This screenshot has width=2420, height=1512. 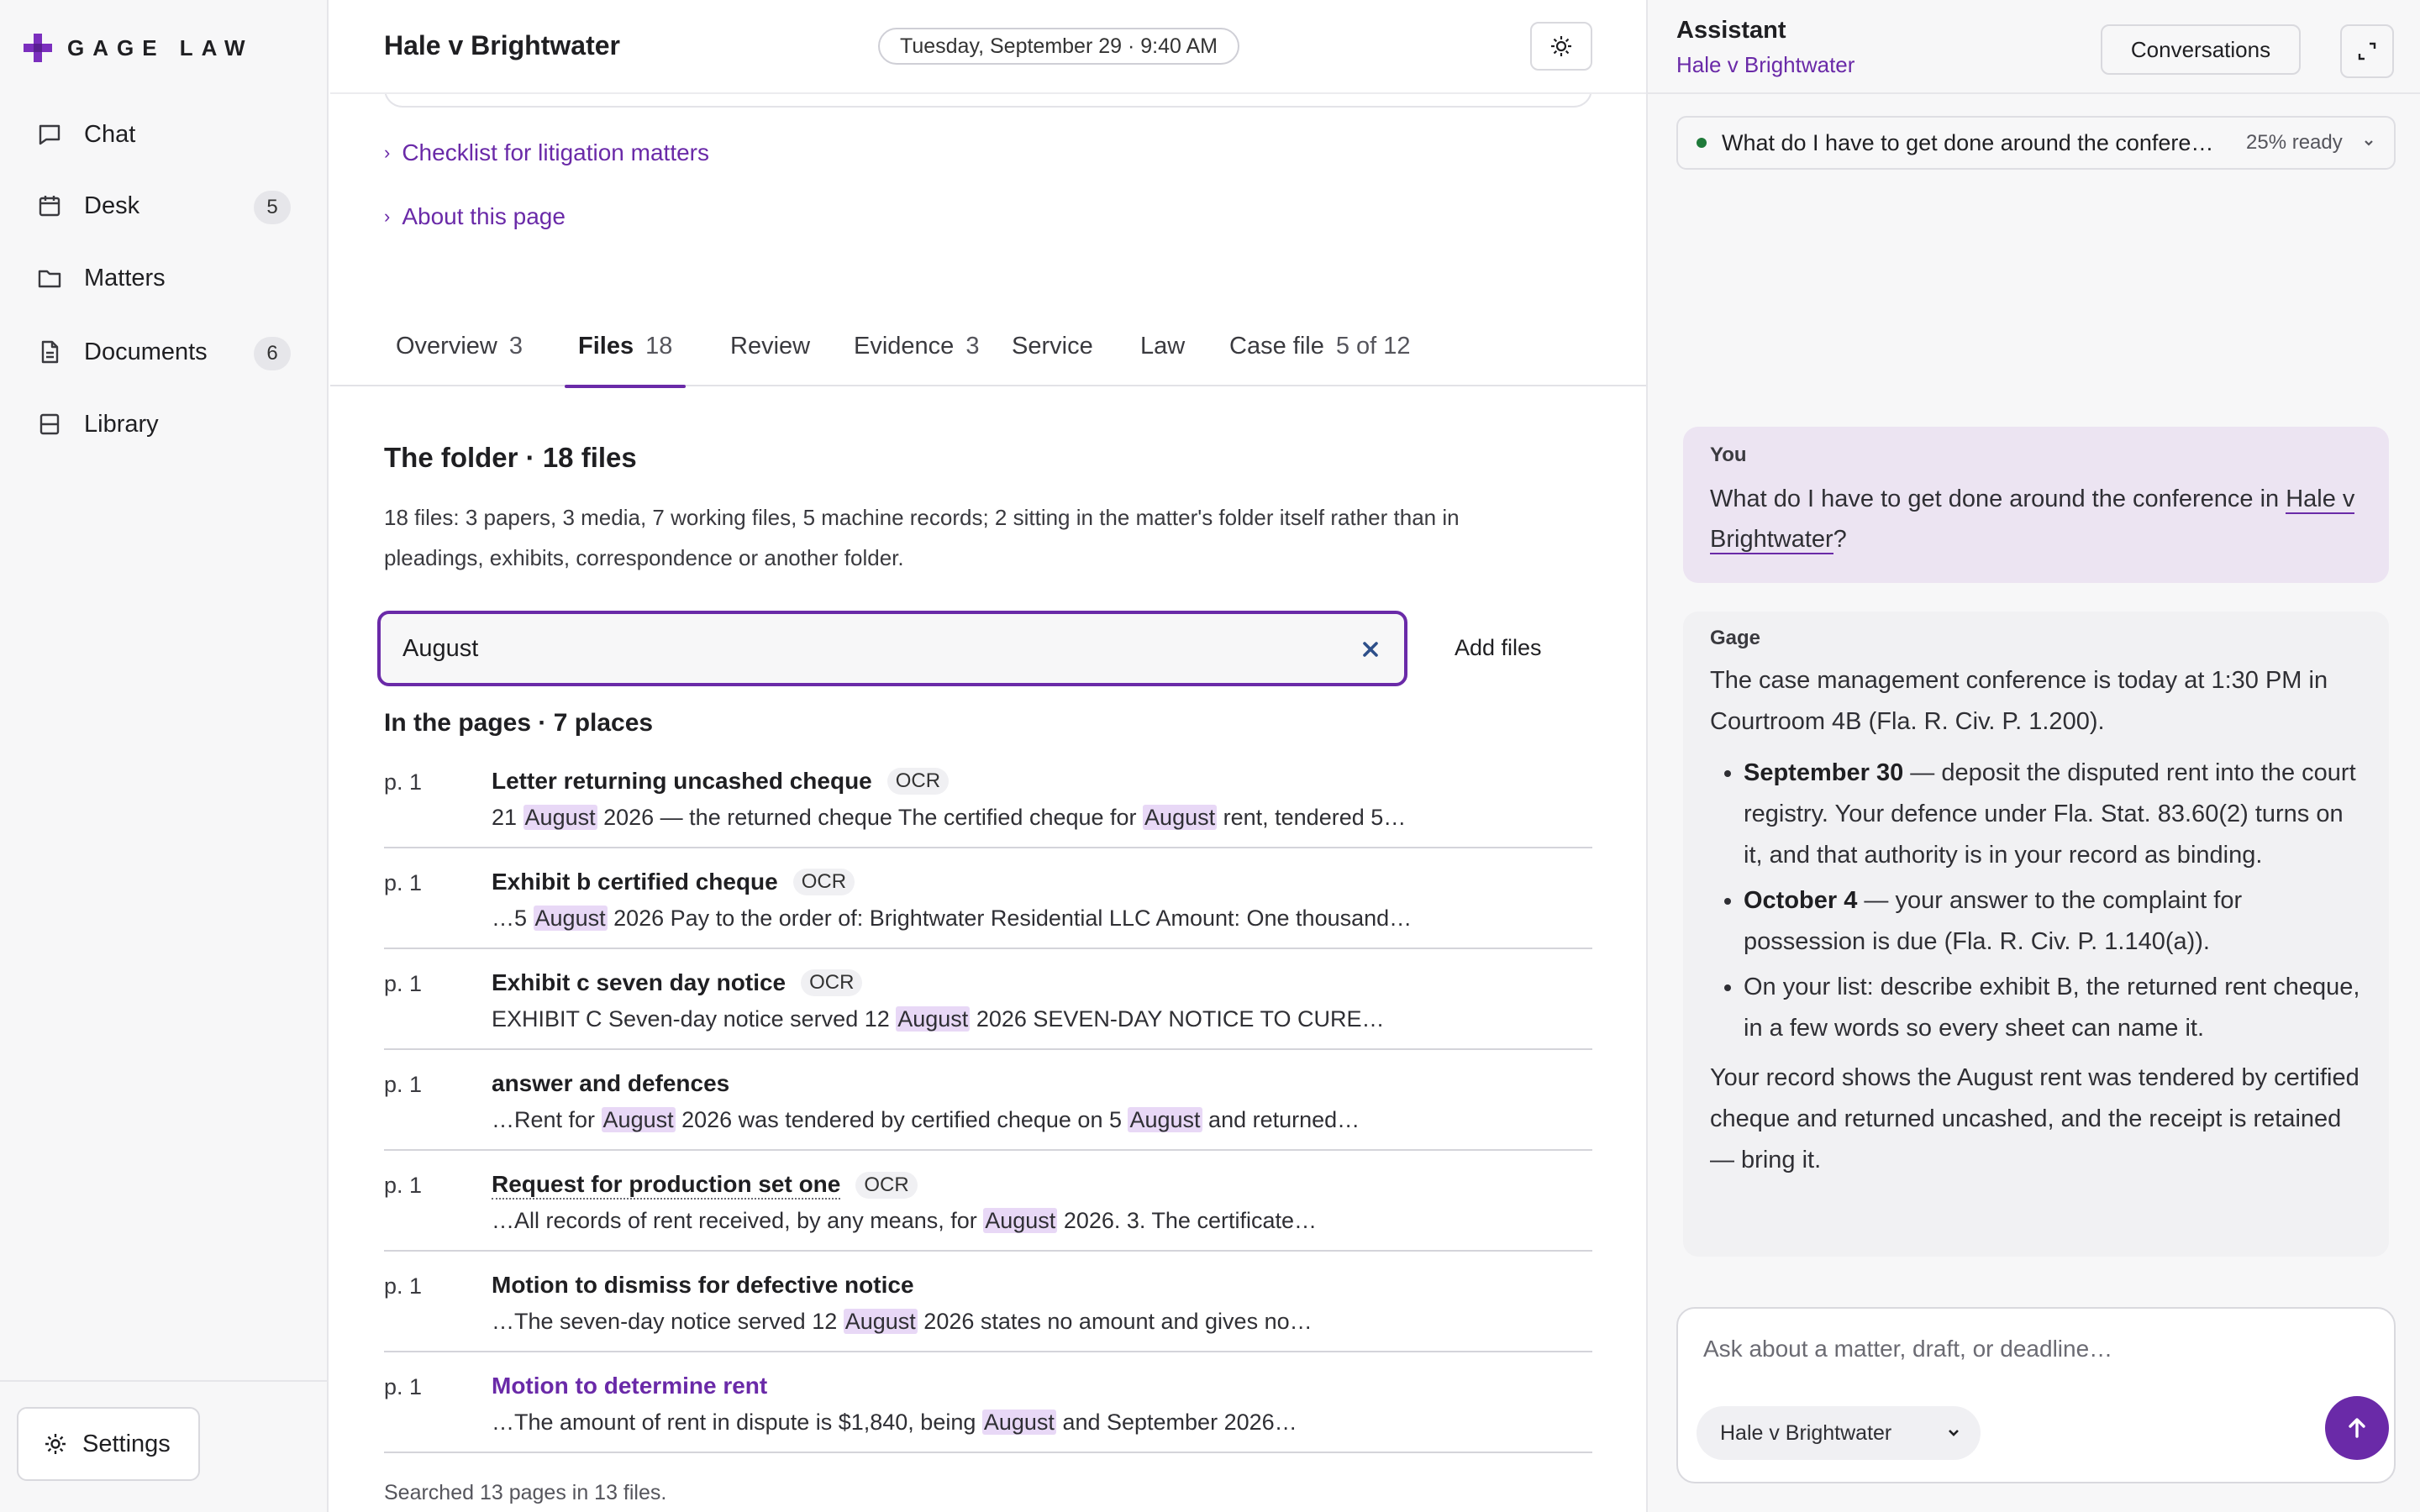 I want to click on chevron-right-icon: ›, so click(x=387, y=152).